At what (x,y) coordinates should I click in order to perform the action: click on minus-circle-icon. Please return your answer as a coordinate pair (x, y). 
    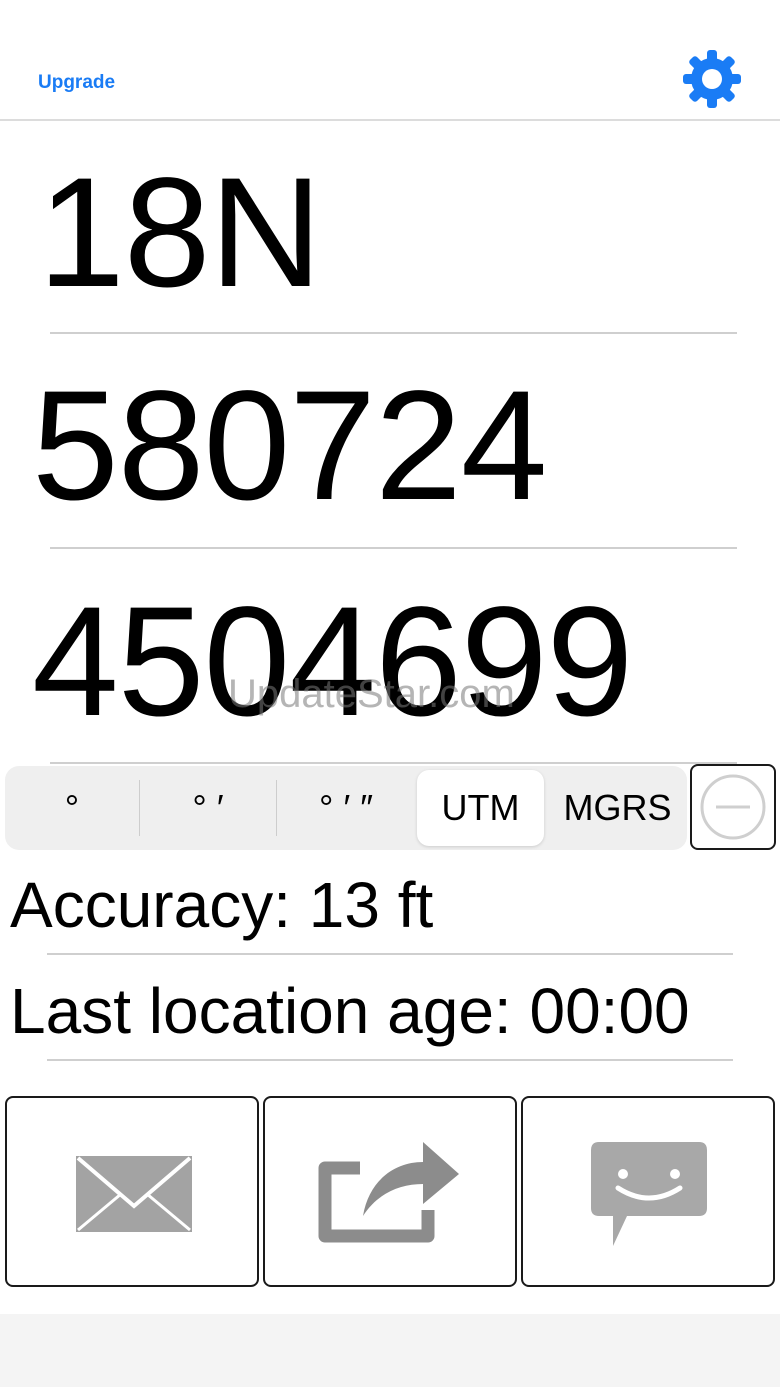
    Looking at the image, I should click on (733, 807).